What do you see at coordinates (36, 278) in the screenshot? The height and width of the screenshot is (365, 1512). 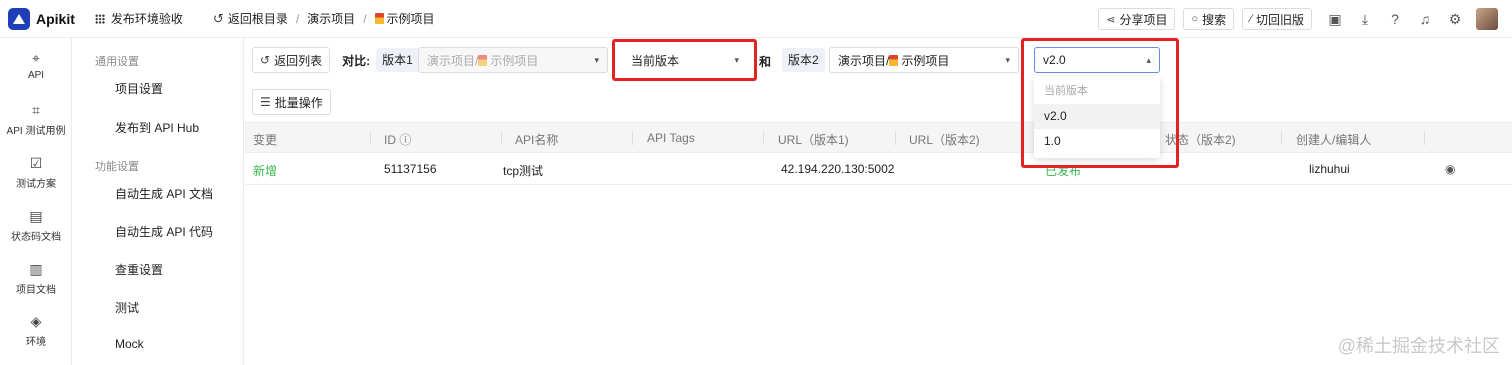 I see `rail-item-project-doc: ▥ 项目文档` at bounding box center [36, 278].